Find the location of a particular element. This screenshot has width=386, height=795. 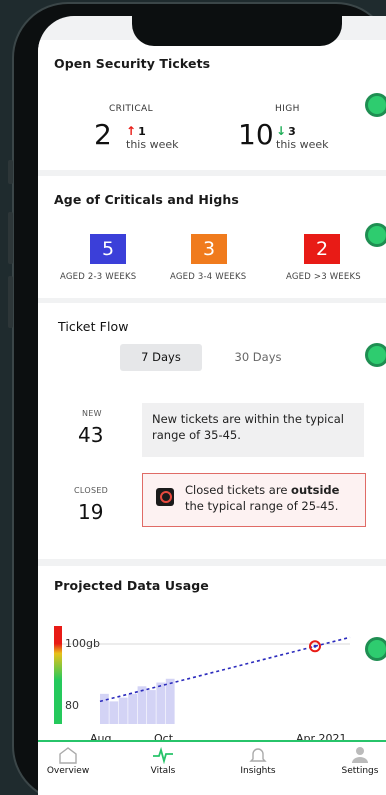

age-box-3-4: 3 is located at coordinates (209, 249).